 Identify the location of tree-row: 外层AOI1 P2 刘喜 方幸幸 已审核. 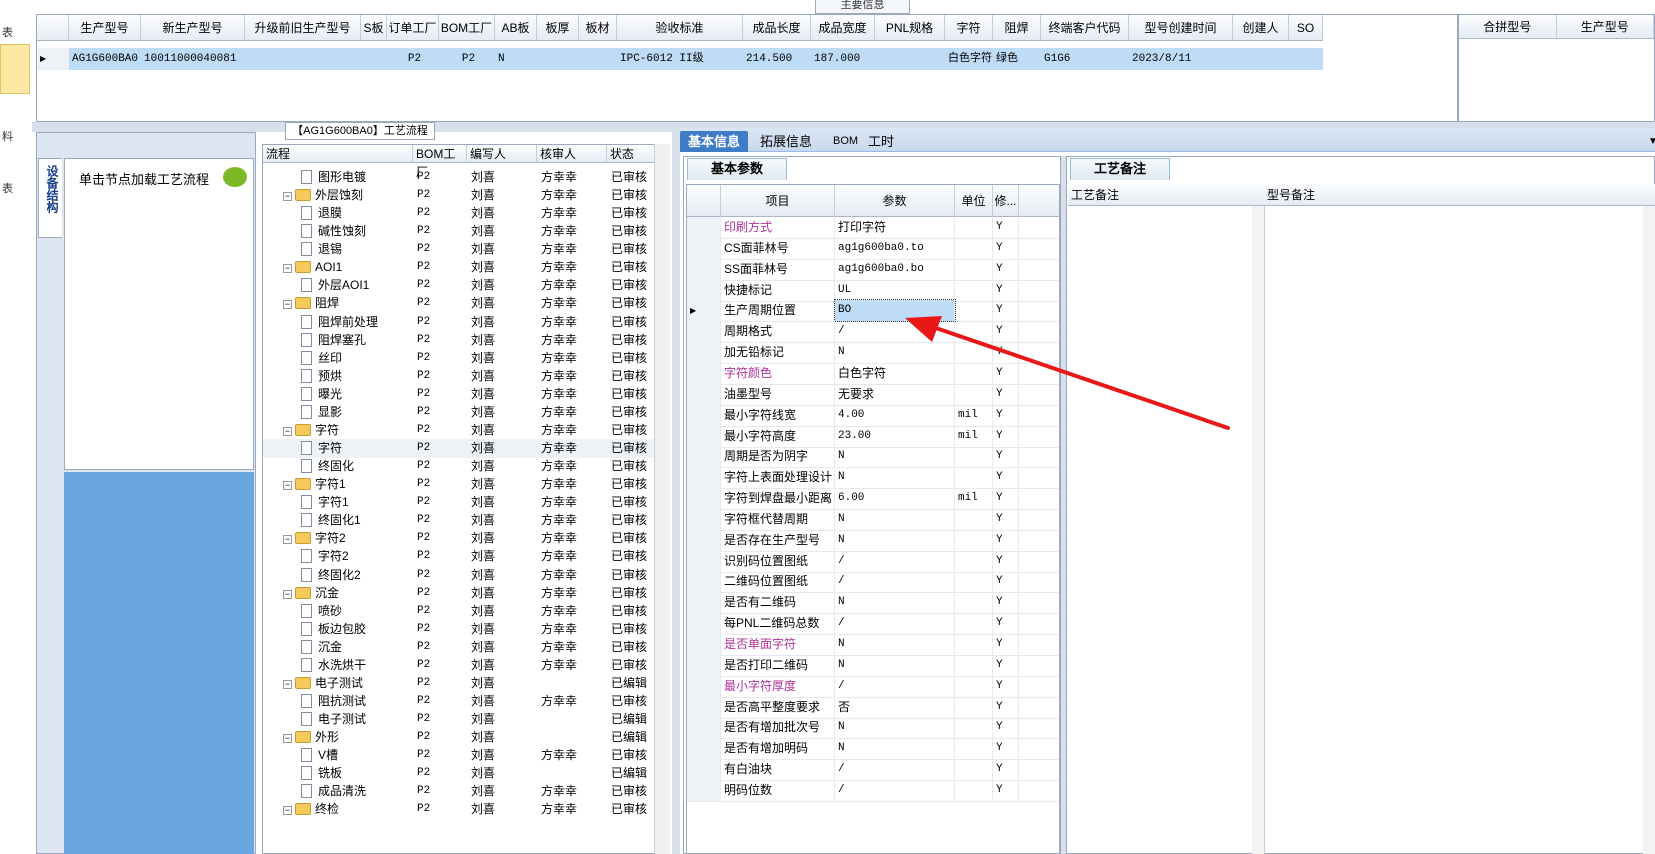
(459, 285).